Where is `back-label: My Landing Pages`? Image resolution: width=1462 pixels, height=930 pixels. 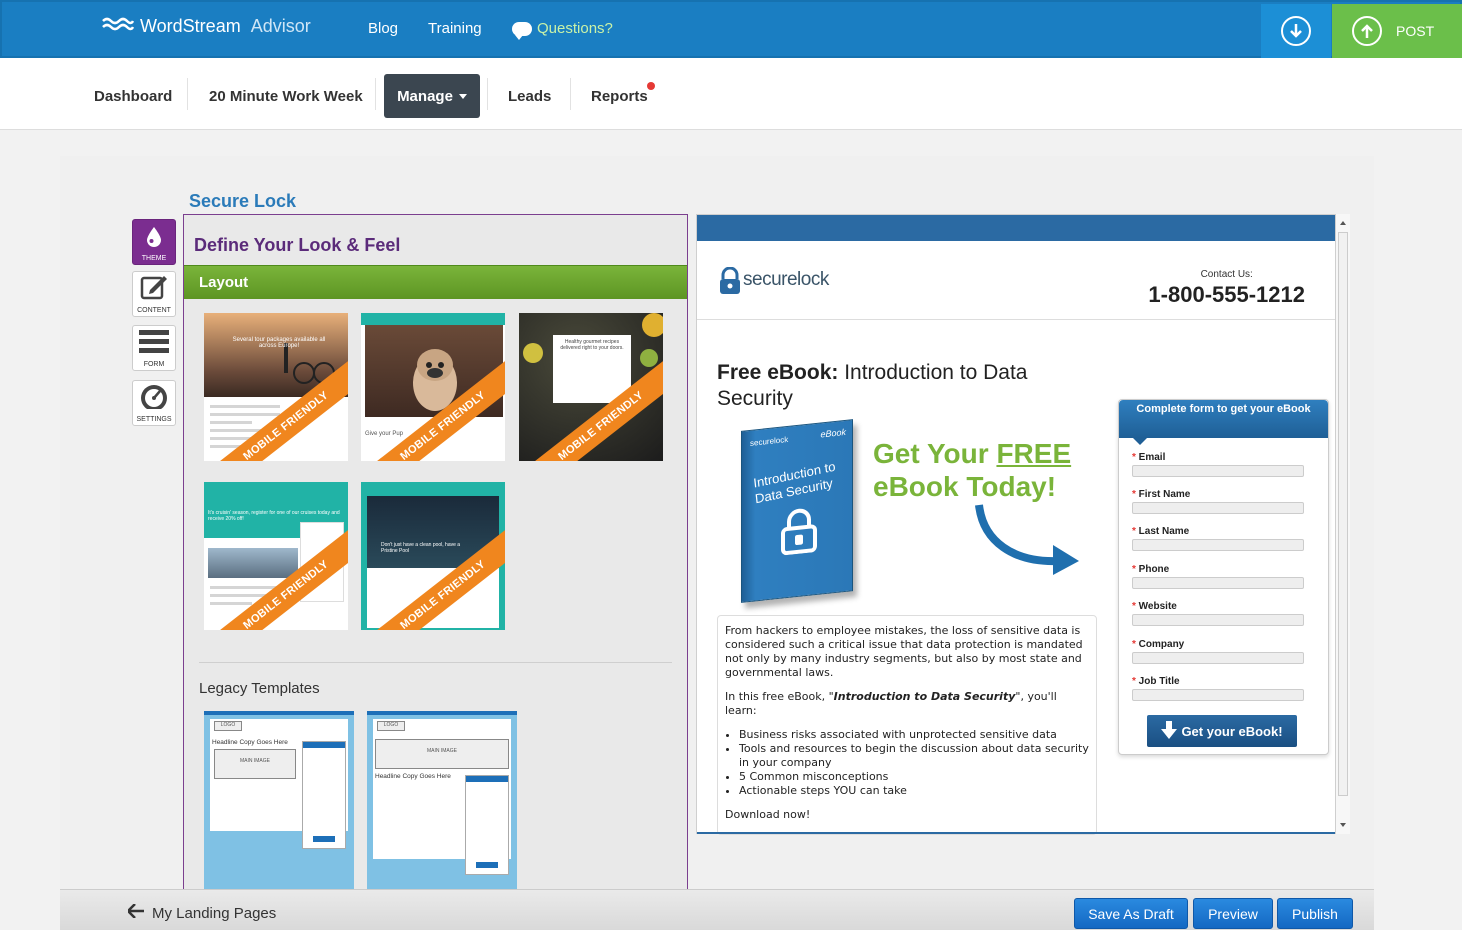
back-label: My Landing Pages is located at coordinates (214, 913).